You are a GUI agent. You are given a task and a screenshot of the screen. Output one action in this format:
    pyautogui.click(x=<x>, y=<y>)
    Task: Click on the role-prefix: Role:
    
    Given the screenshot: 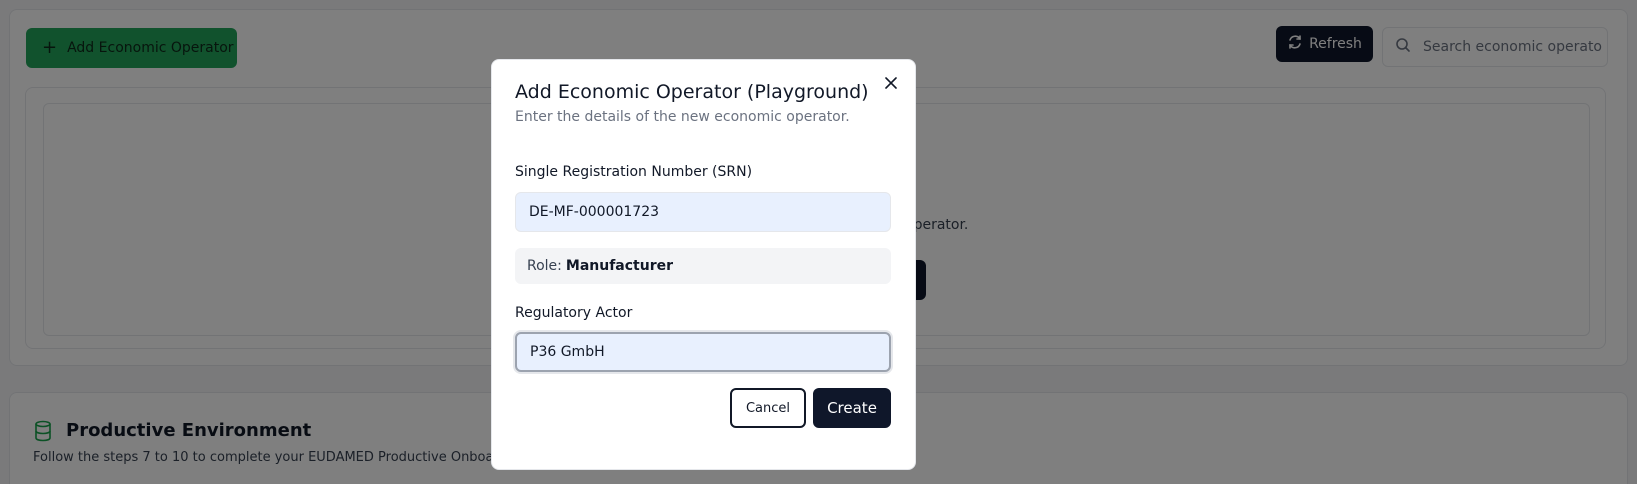 What is the action you would take?
    pyautogui.click(x=544, y=266)
    